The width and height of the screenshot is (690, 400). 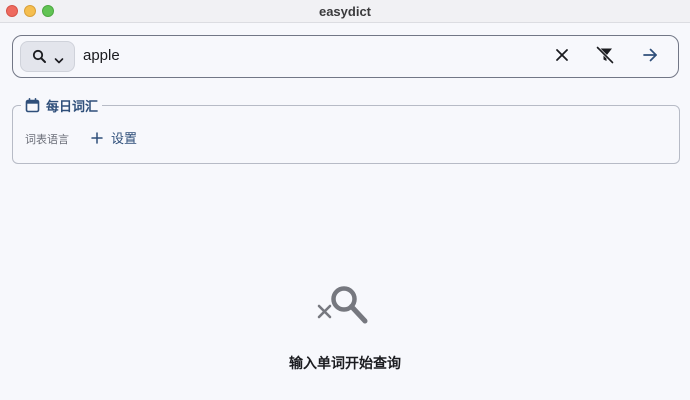 I want to click on window-title: easydict, so click(x=345, y=11).